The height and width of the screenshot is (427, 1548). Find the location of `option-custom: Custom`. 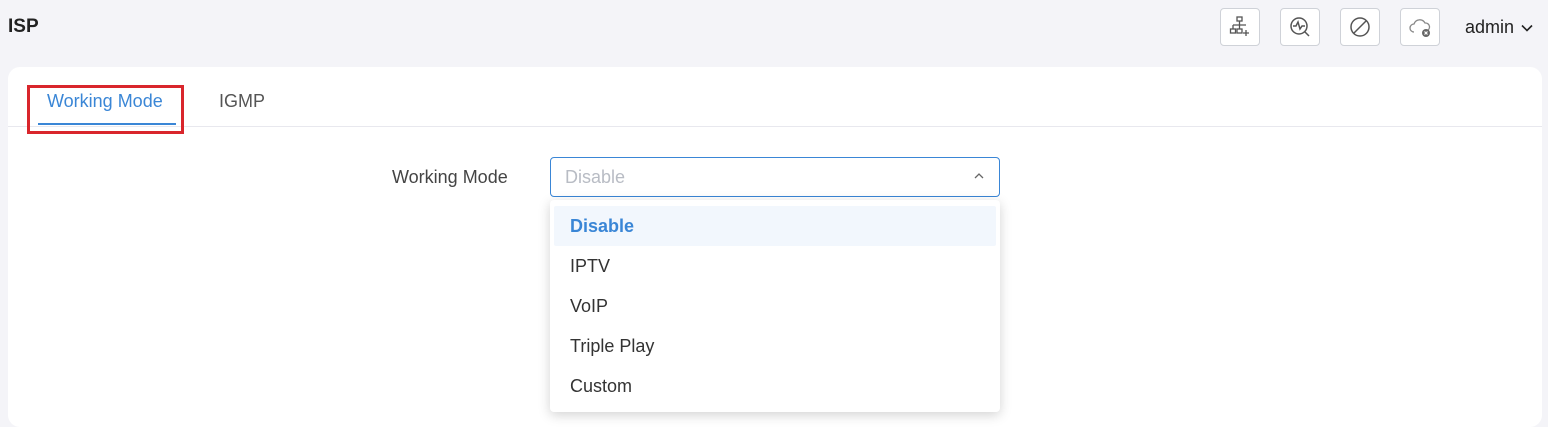

option-custom: Custom is located at coordinates (775, 386).